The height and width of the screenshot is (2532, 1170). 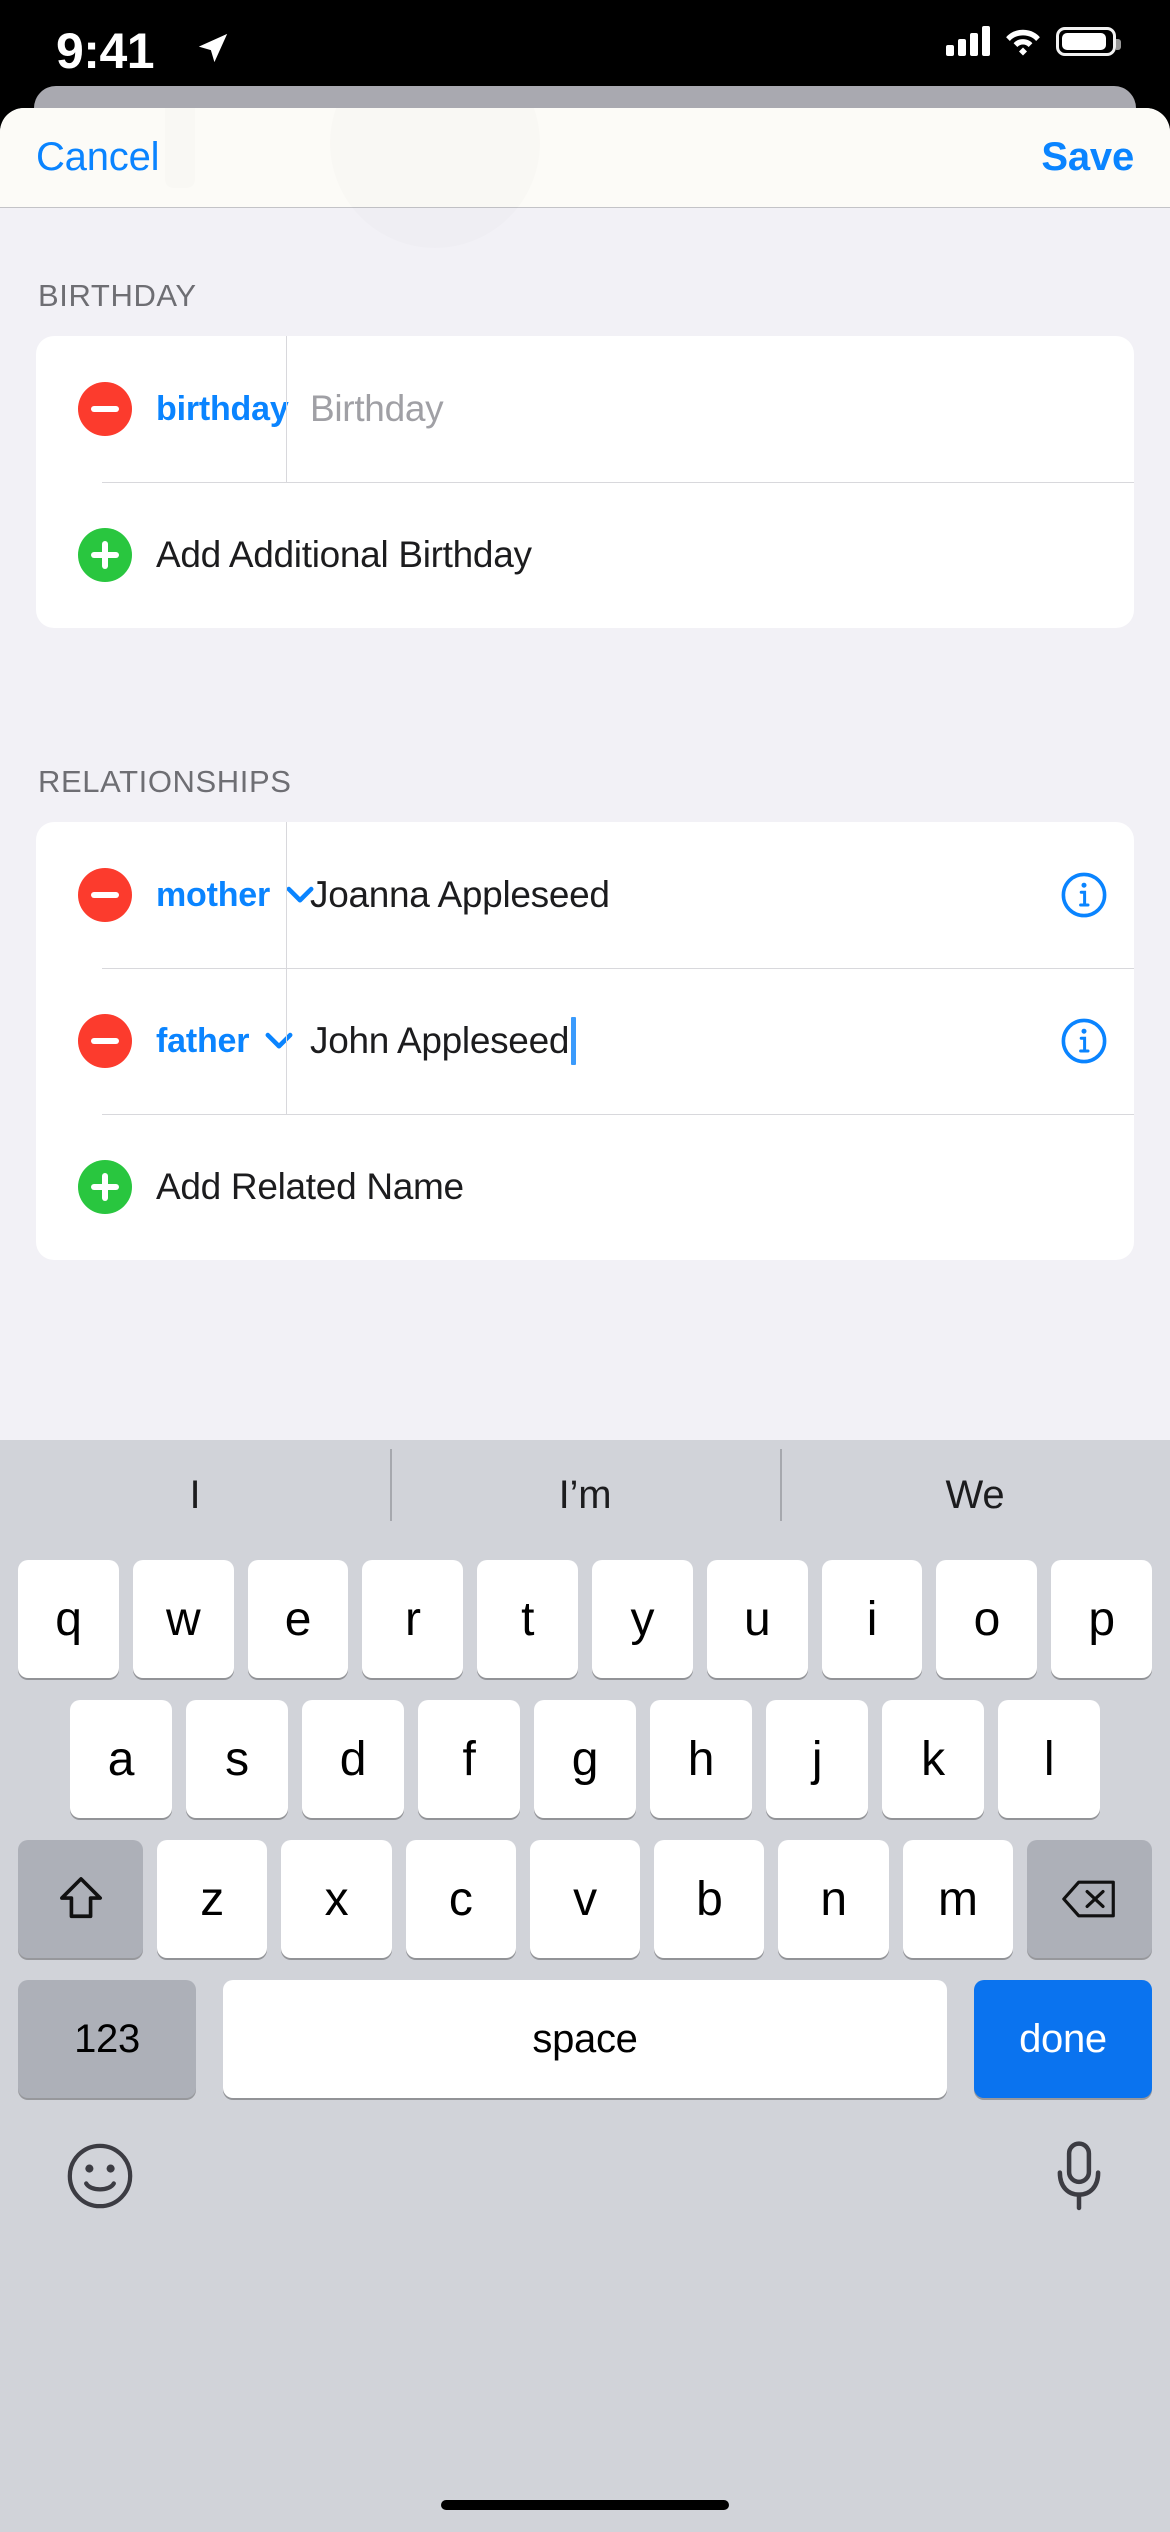 I want to click on father-row-left: father, so click(x=164, y=1041).